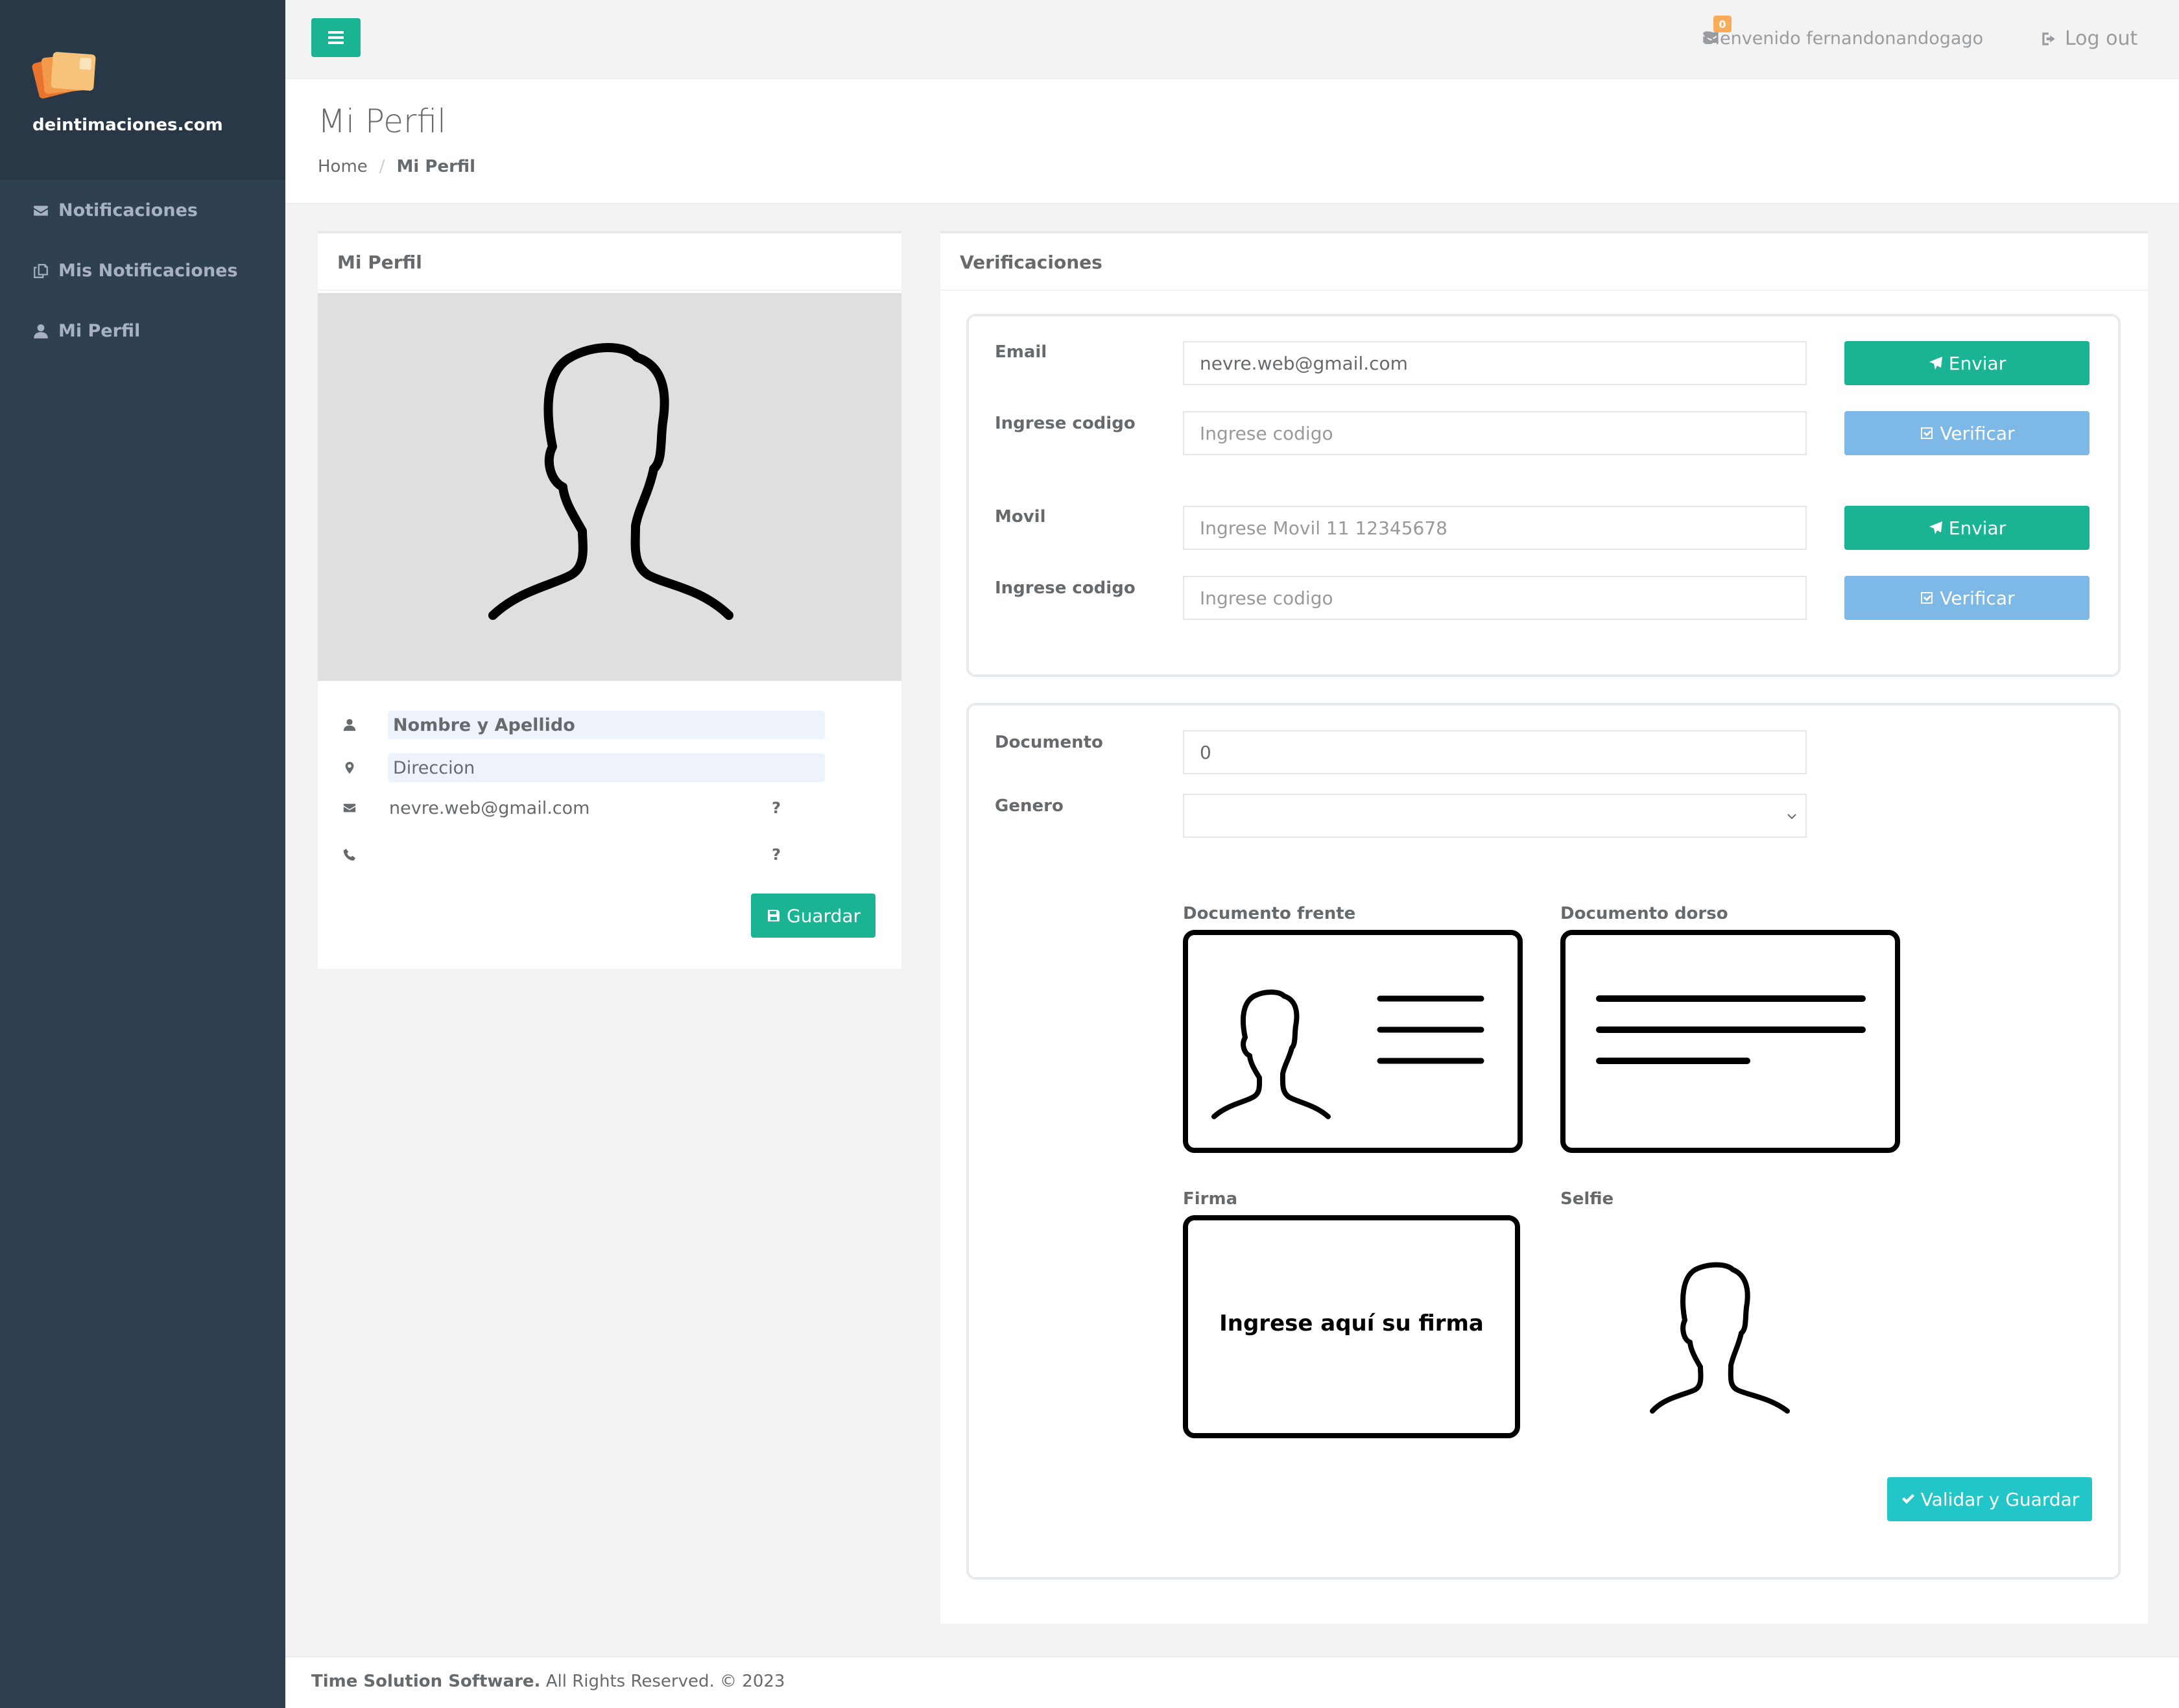 Image resolution: width=2179 pixels, height=1708 pixels. What do you see at coordinates (436, 167) in the screenshot?
I see `breadcrumb-current: Mi Perfil` at bounding box center [436, 167].